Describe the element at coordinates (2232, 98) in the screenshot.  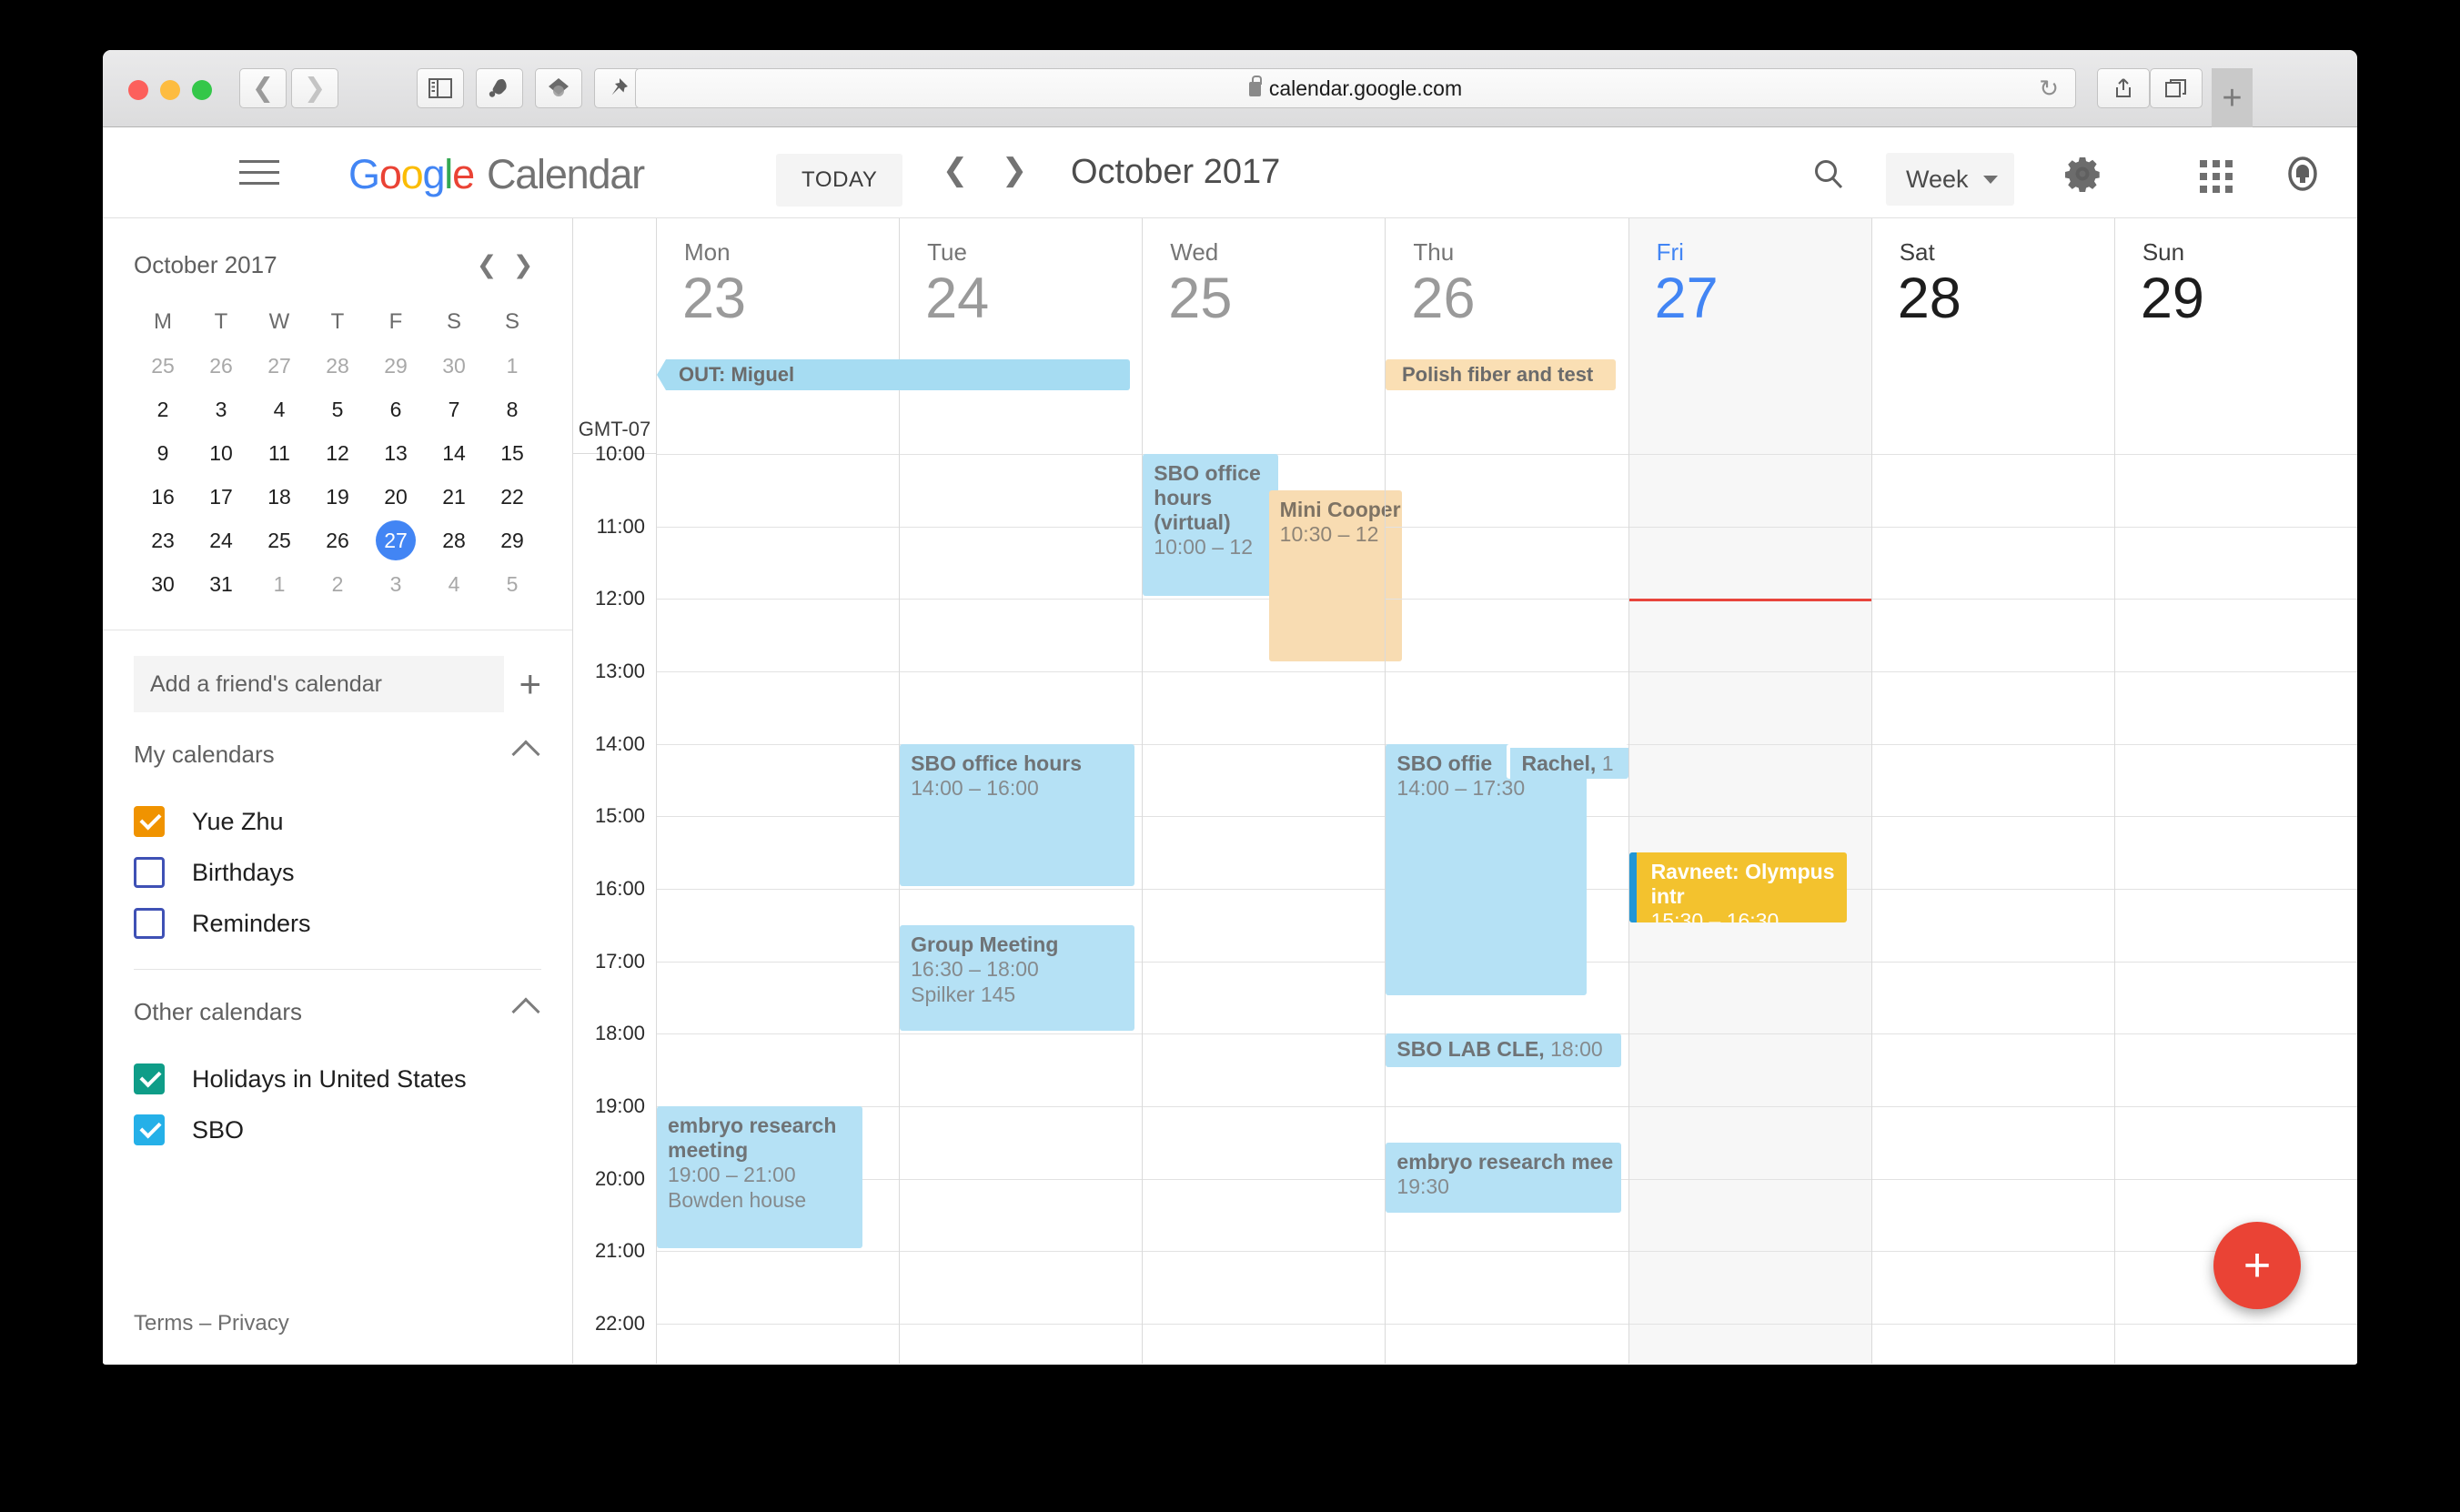
I see `new-tab-button: +` at that location.